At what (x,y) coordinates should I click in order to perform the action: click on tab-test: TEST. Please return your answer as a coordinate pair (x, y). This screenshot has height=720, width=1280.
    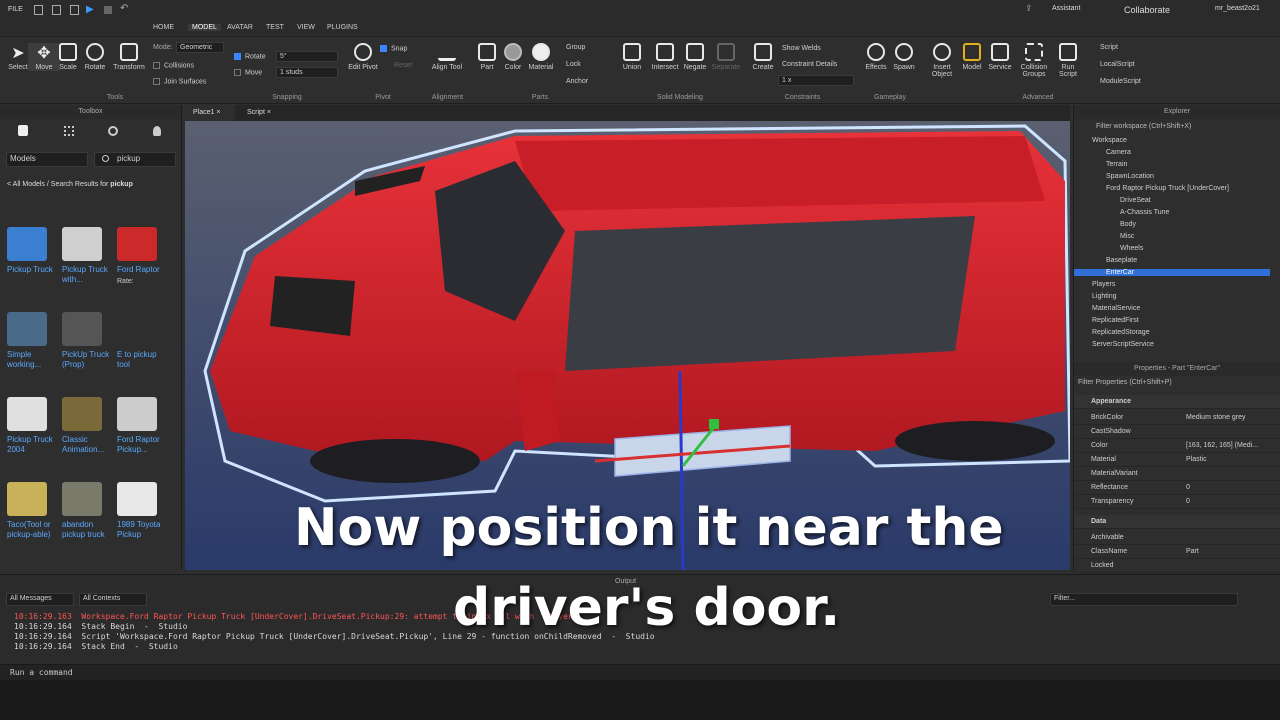
    Looking at the image, I should click on (275, 27).